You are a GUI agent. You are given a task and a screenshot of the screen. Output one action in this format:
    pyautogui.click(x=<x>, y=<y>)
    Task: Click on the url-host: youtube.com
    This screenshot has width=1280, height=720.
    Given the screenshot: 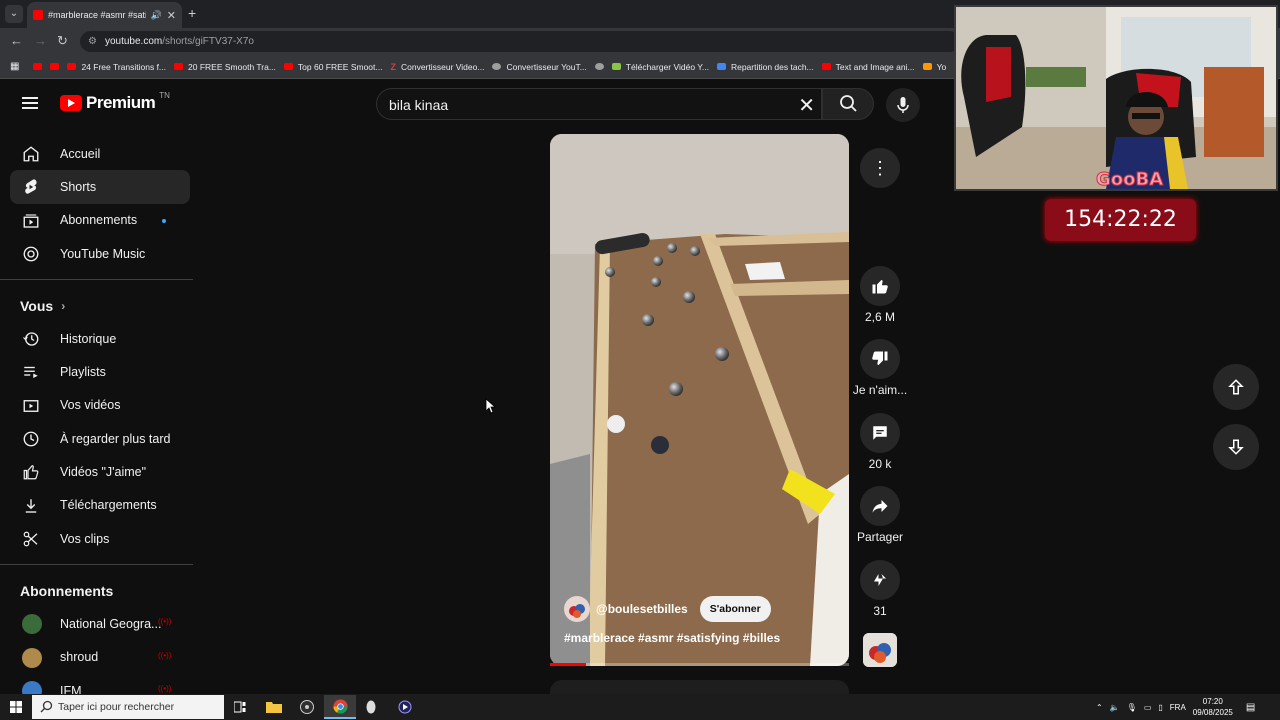 What is the action you would take?
    pyautogui.click(x=133, y=41)
    